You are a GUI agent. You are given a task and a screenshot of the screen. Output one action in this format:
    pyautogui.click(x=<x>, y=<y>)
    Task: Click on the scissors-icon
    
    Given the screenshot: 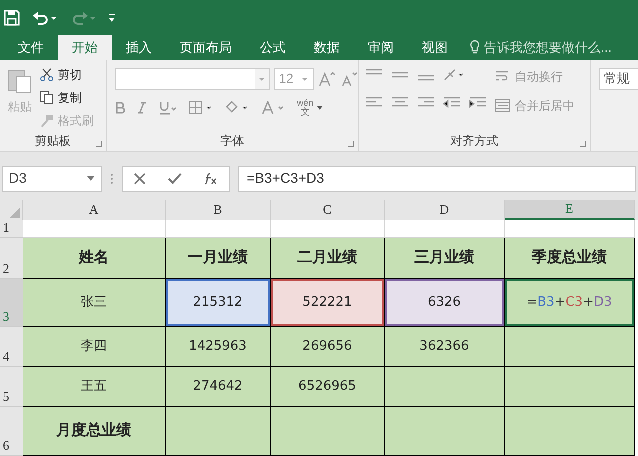 What is the action you would take?
    pyautogui.click(x=47, y=75)
    